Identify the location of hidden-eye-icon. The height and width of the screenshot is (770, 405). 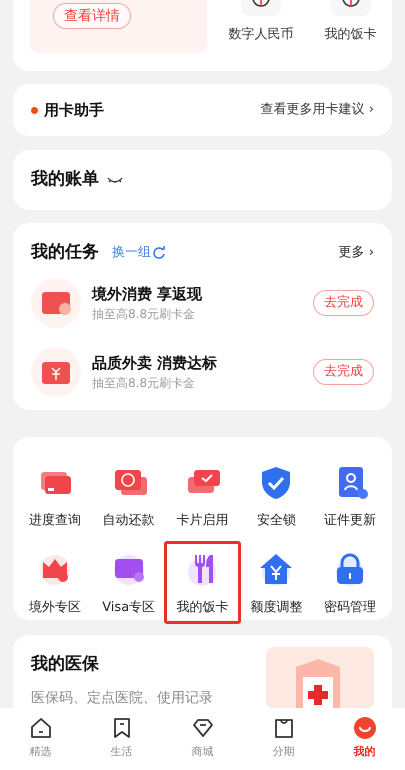
(115, 180).